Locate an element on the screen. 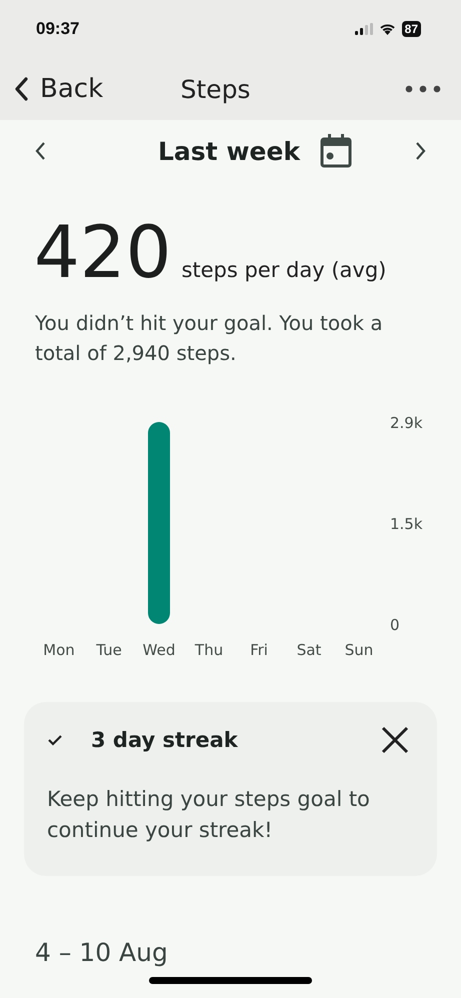 This screenshot has width=461, height=998. check-icon is located at coordinates (55, 740).